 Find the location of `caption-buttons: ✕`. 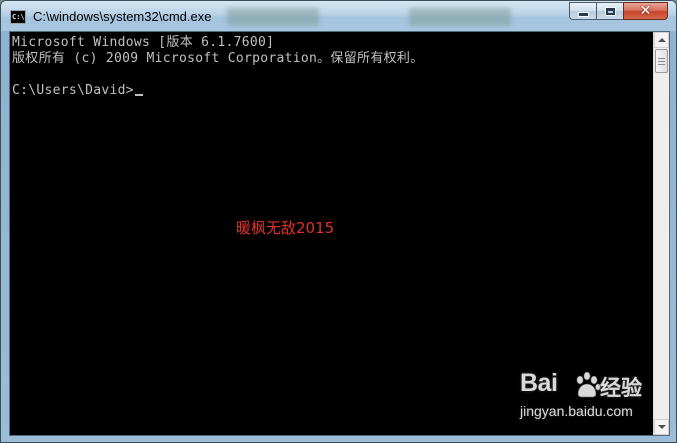

caption-buttons: ✕ is located at coordinates (618, 12).